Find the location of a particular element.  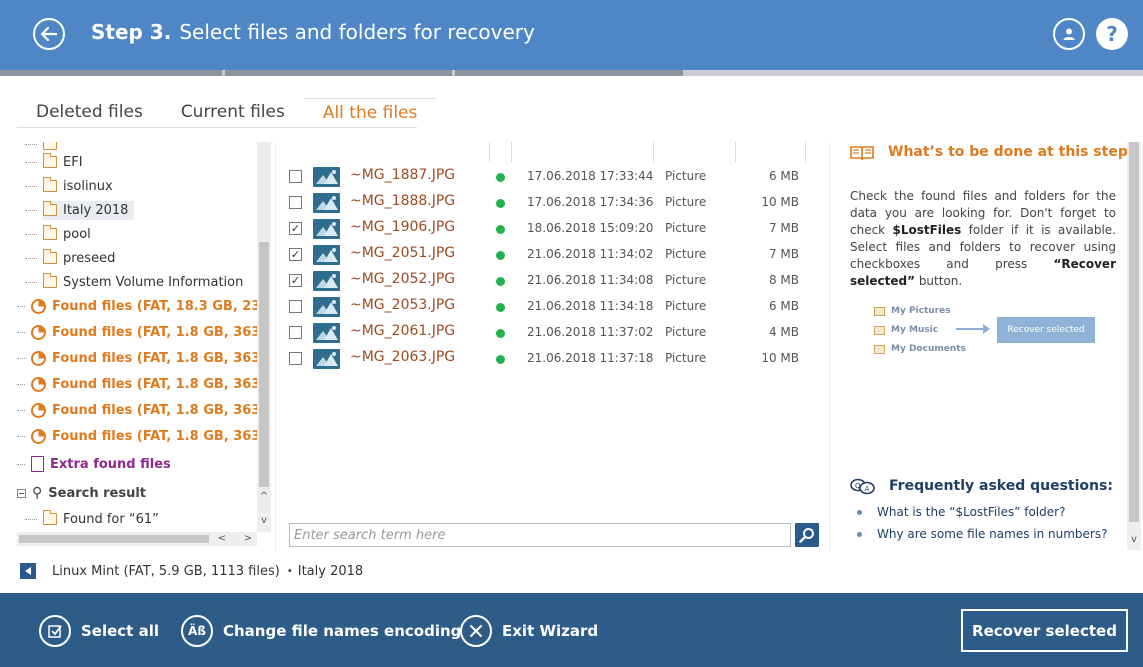

search-icon: ⚲ is located at coordinates (37, 493).